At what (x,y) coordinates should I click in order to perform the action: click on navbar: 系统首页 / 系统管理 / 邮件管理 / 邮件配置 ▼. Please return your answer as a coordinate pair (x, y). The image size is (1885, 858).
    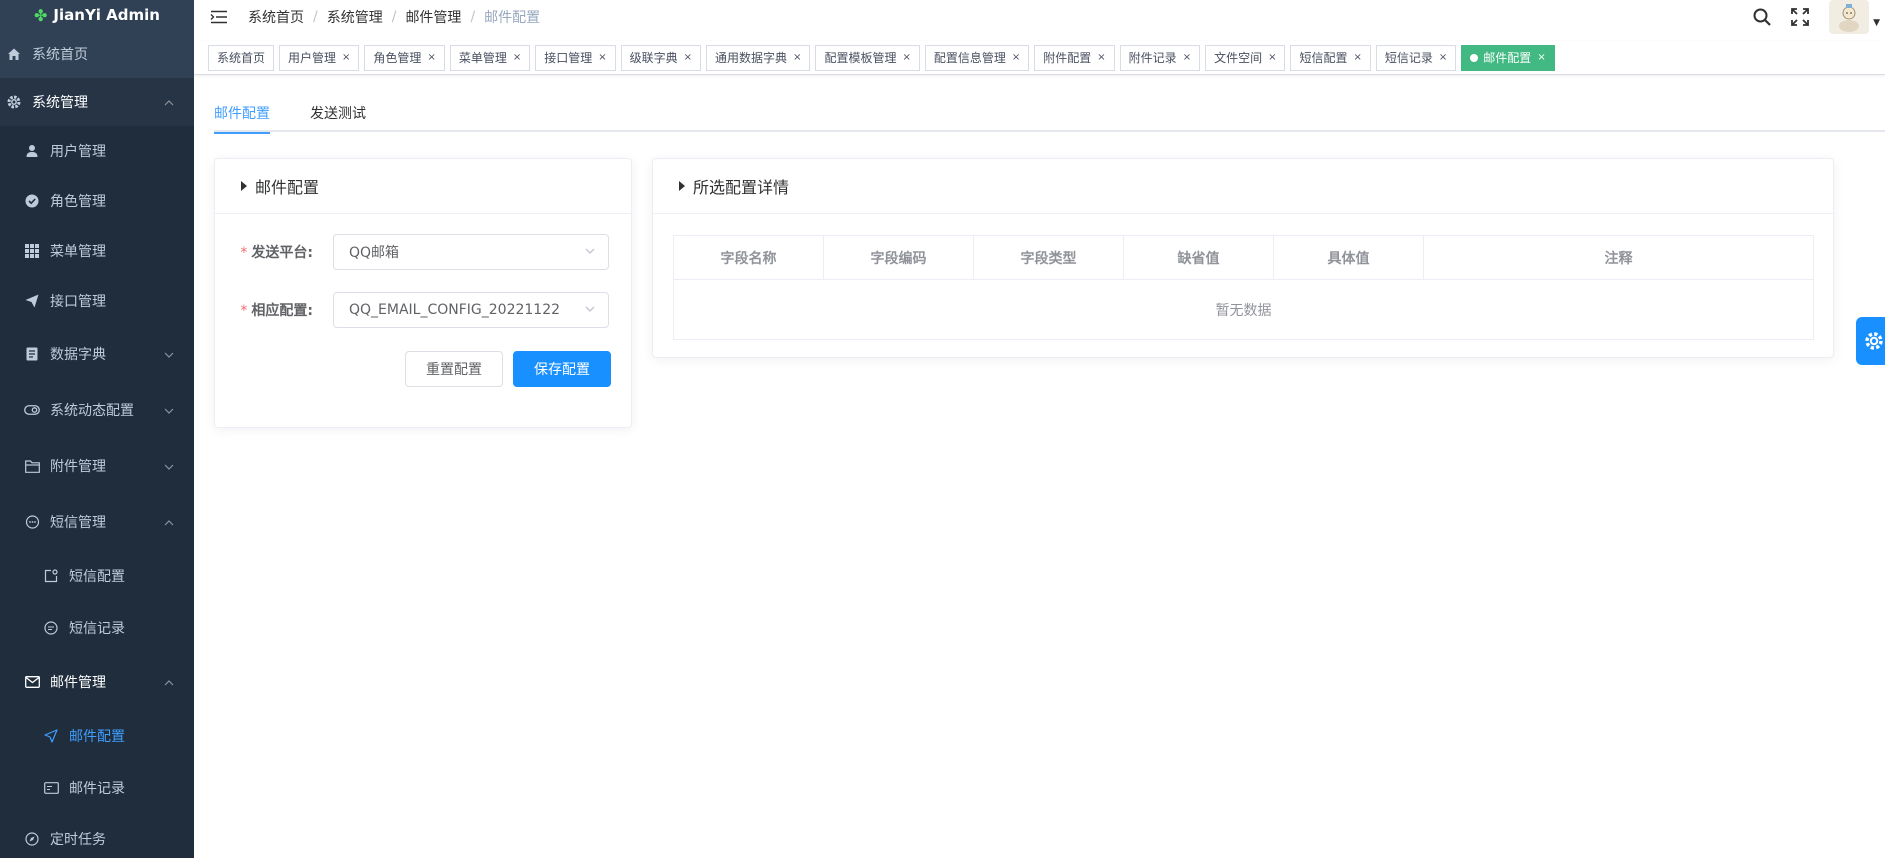
    Looking at the image, I should click on (1039, 17).